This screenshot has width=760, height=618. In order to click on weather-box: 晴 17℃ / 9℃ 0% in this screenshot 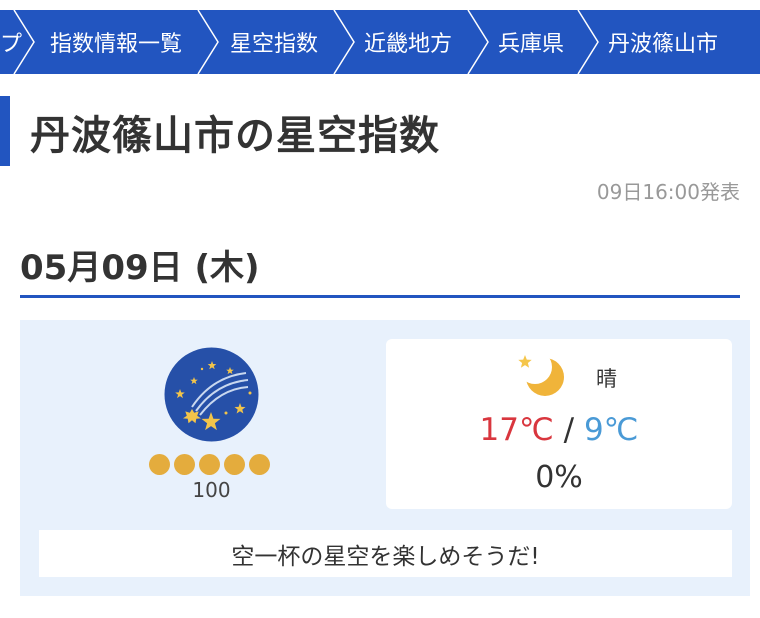, I will do `click(559, 424)`.